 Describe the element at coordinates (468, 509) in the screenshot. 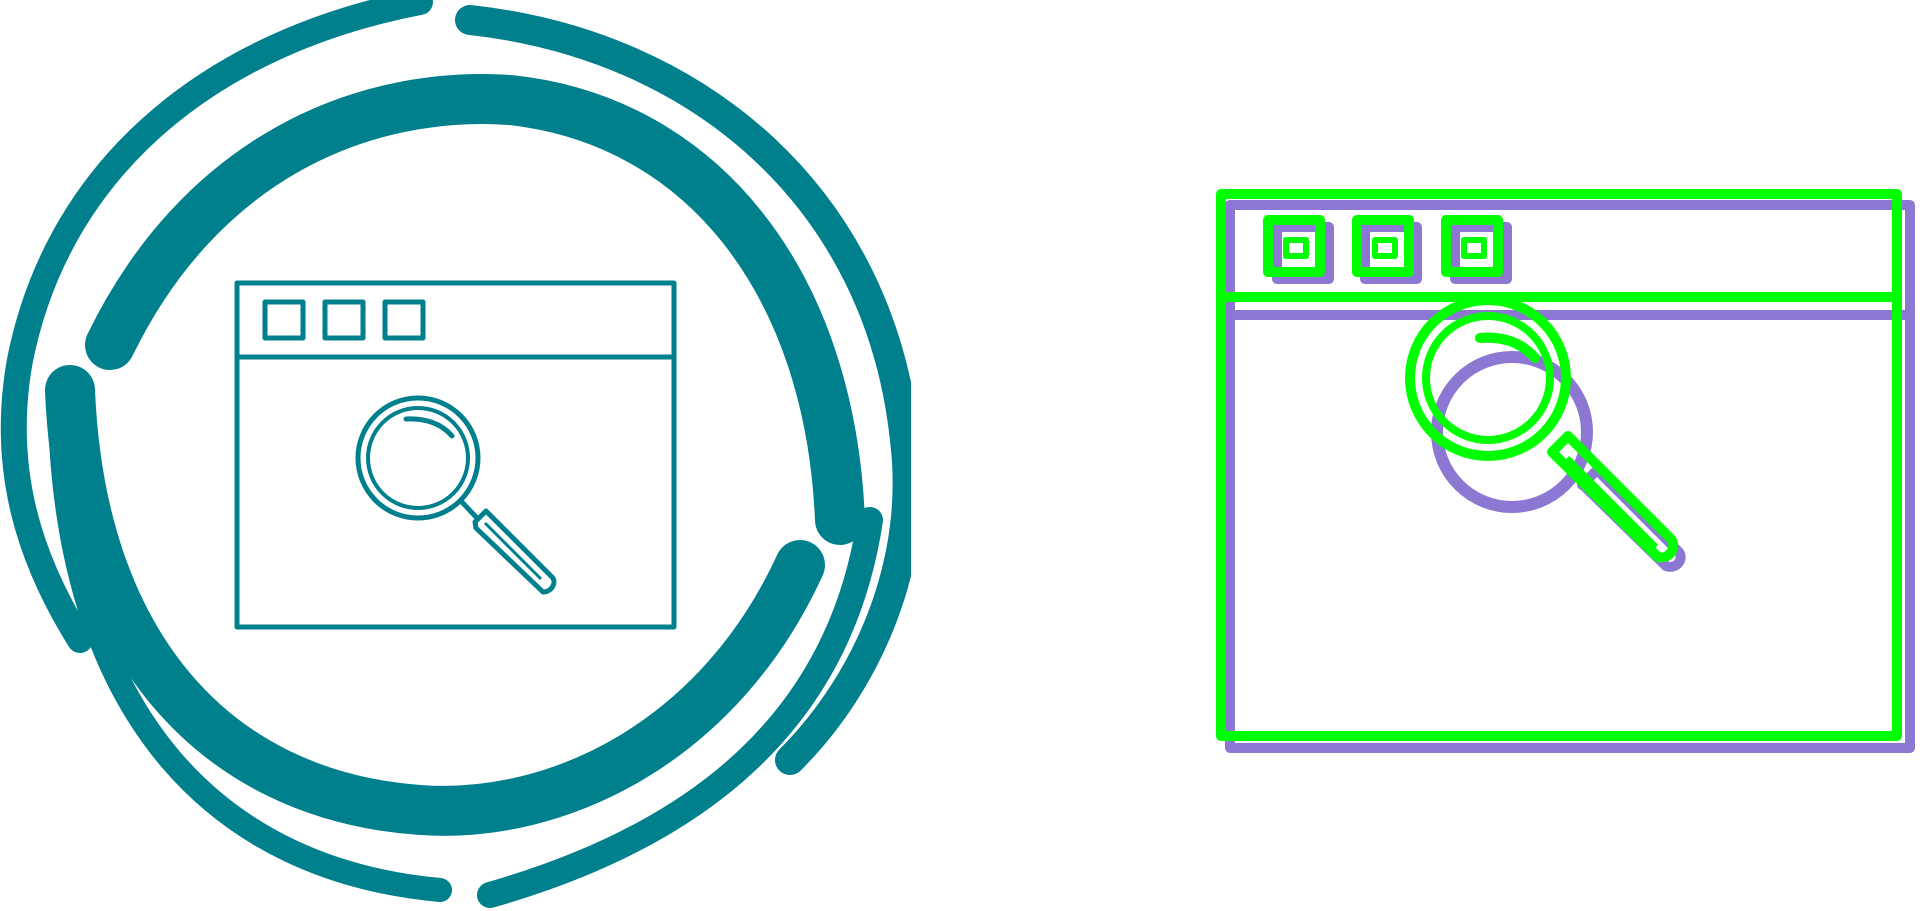

I see `magnifier-neck` at that location.